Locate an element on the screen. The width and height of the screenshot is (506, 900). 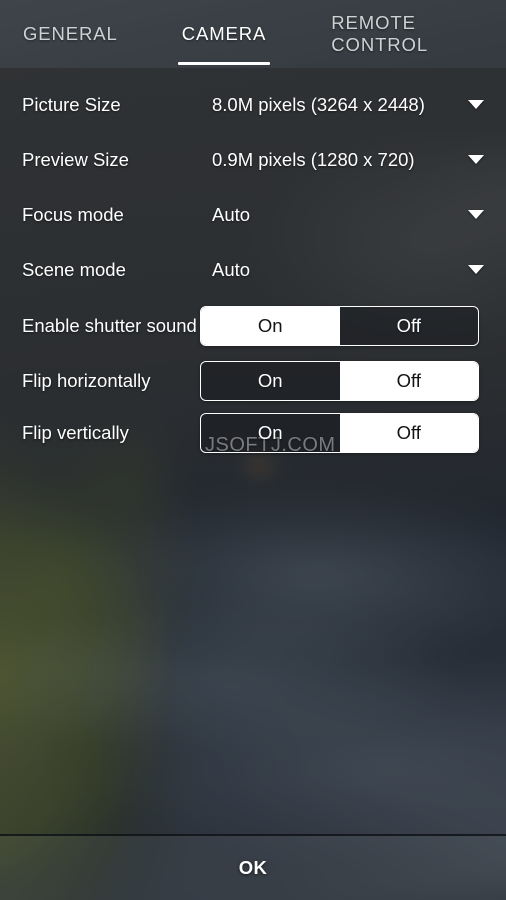
flip-horizontally-on-option: On is located at coordinates (270, 381).